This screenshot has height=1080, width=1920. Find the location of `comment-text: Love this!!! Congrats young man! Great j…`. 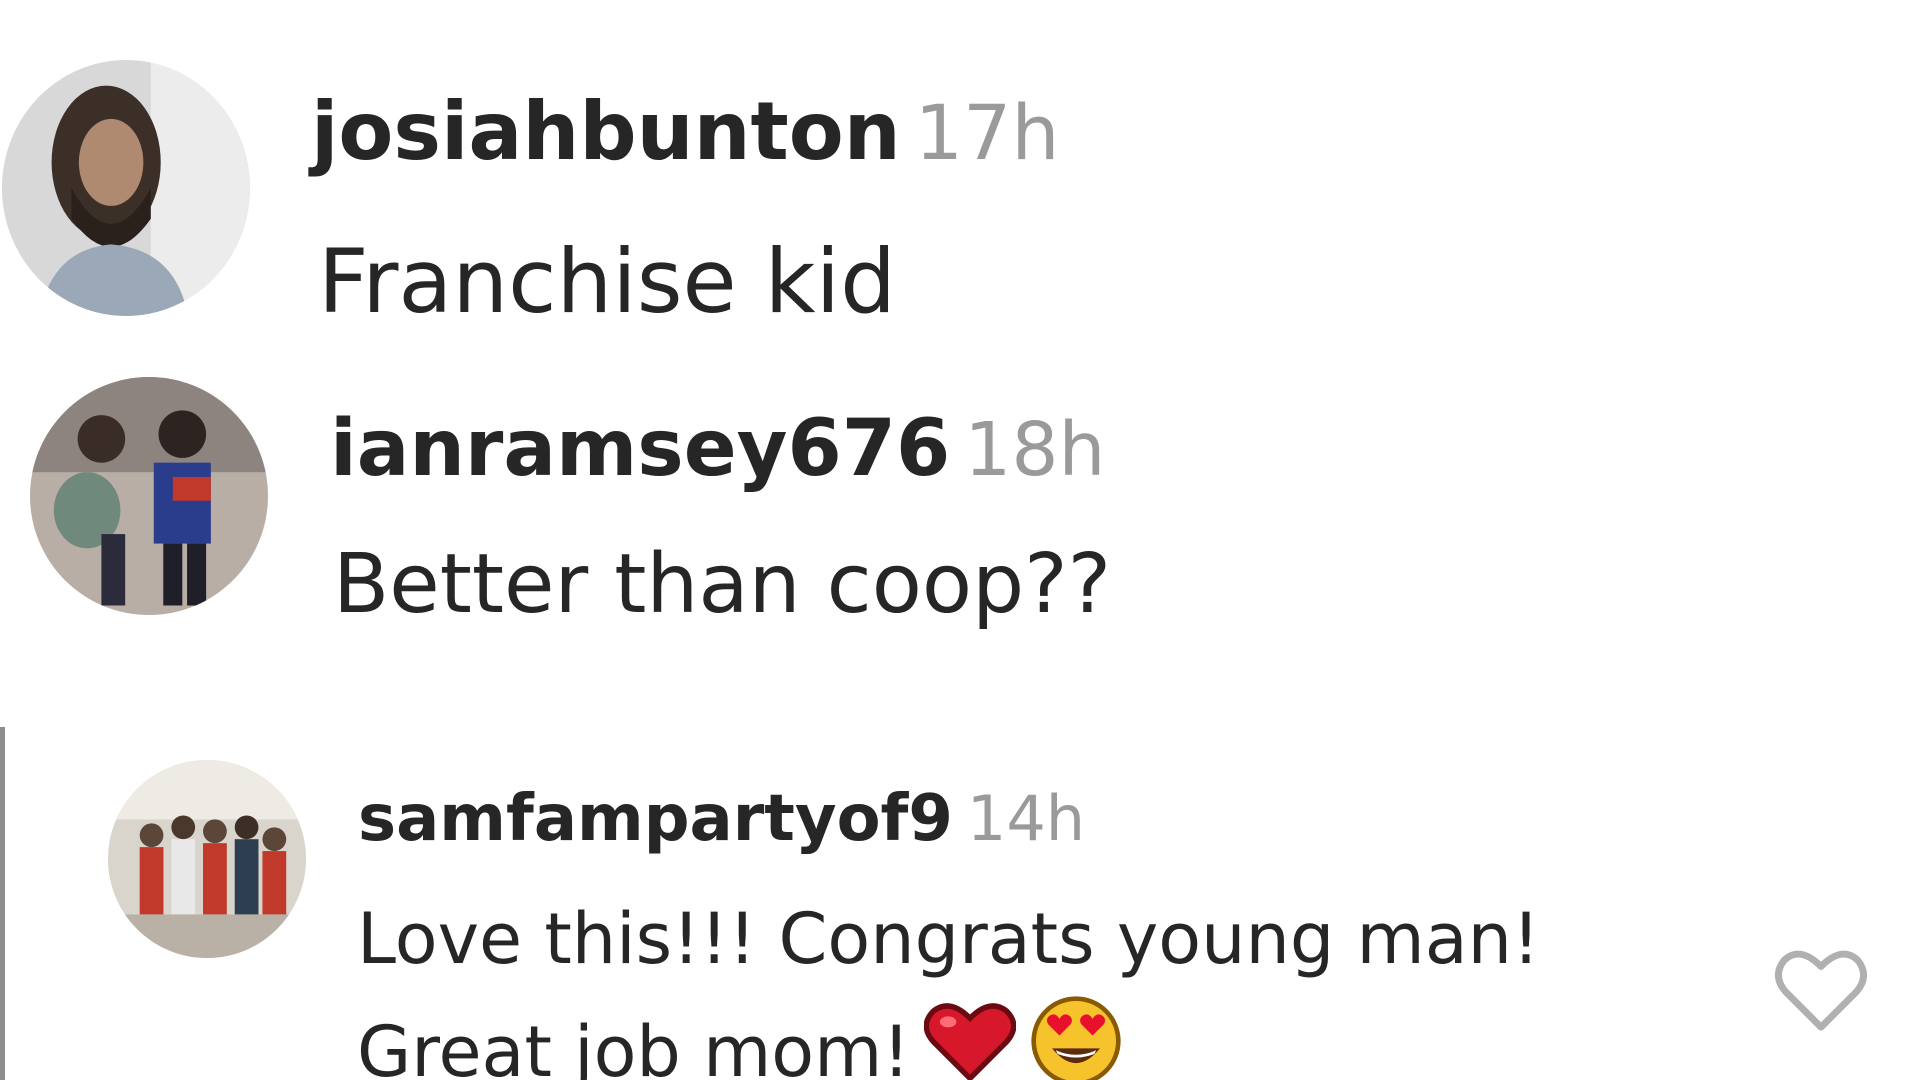

comment-text: Love this!!! Congrats young man! Great j… is located at coordinates (948, 981).